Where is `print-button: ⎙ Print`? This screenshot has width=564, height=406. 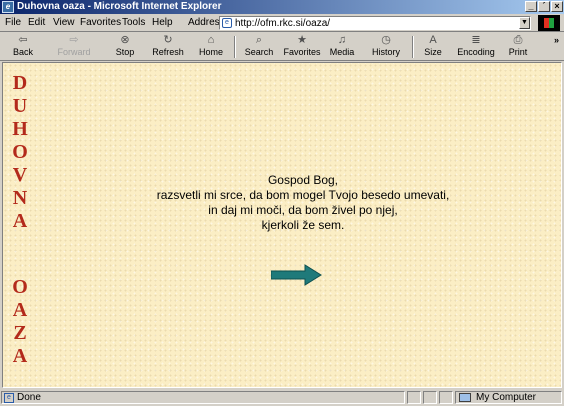 print-button: ⎙ Print is located at coordinates (518, 46).